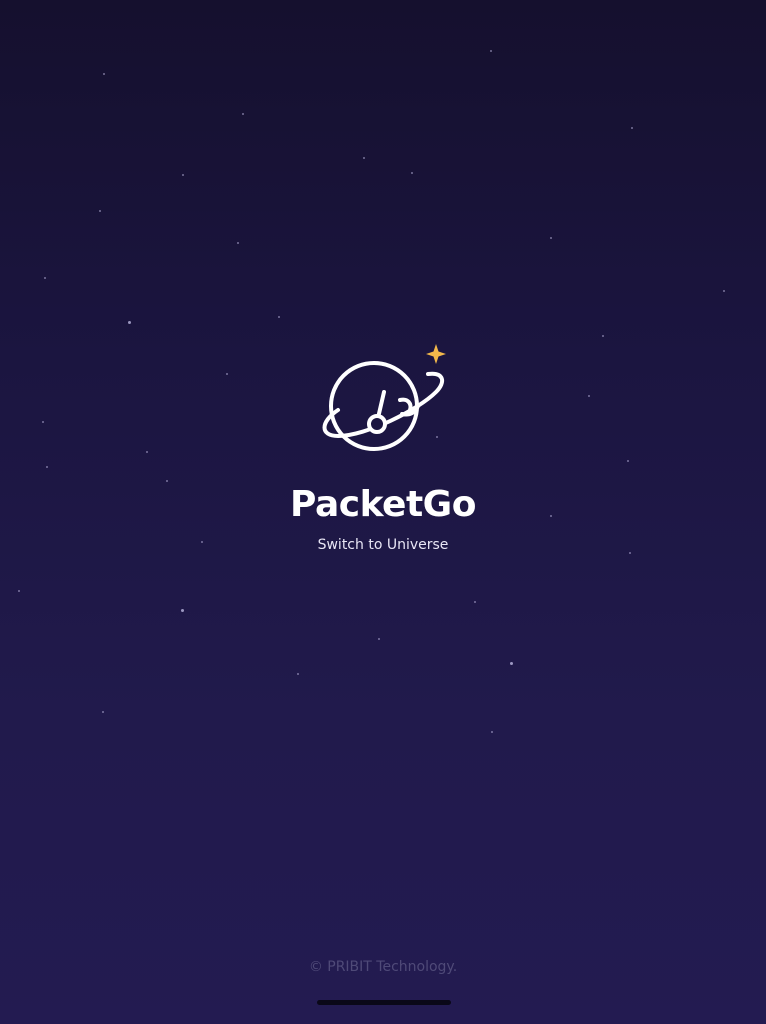 This screenshot has height=1024, width=766. What do you see at coordinates (436, 354) in the screenshot?
I see `sparkle-star-icon` at bounding box center [436, 354].